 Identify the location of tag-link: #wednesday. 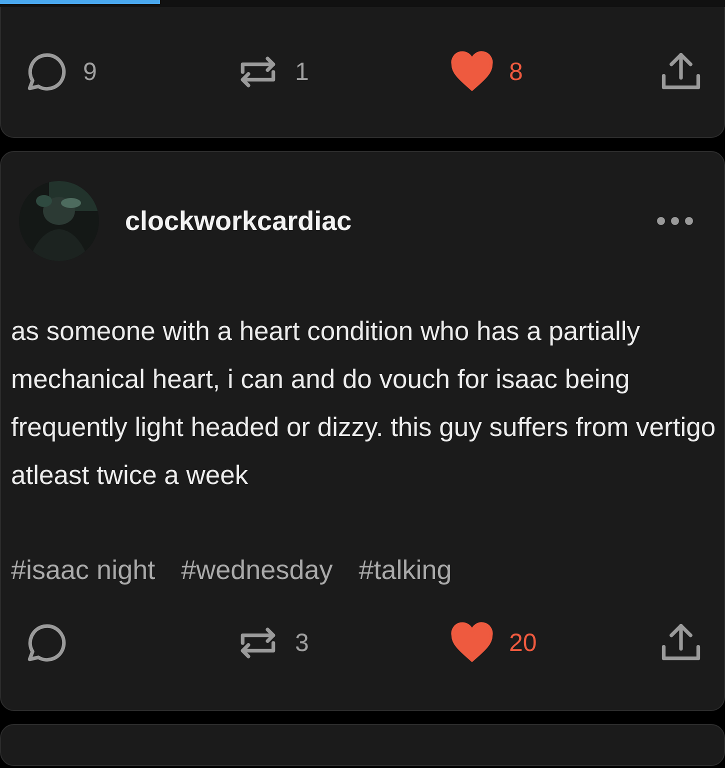
(257, 570).